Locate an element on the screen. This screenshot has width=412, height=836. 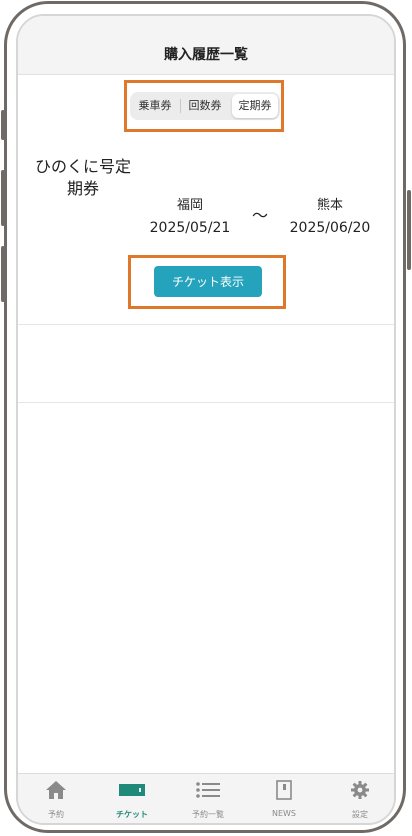
to-station: 熊本 is located at coordinates (329, 205).